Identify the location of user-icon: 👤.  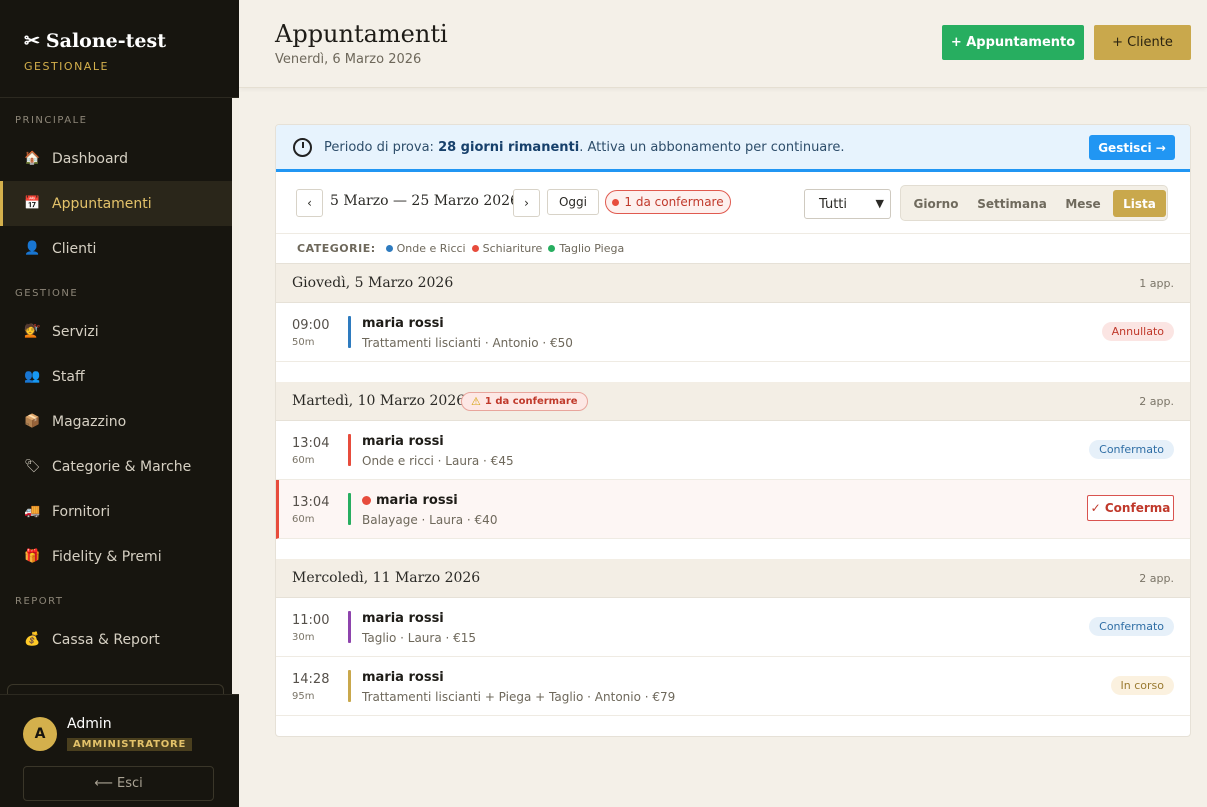
(32, 248).